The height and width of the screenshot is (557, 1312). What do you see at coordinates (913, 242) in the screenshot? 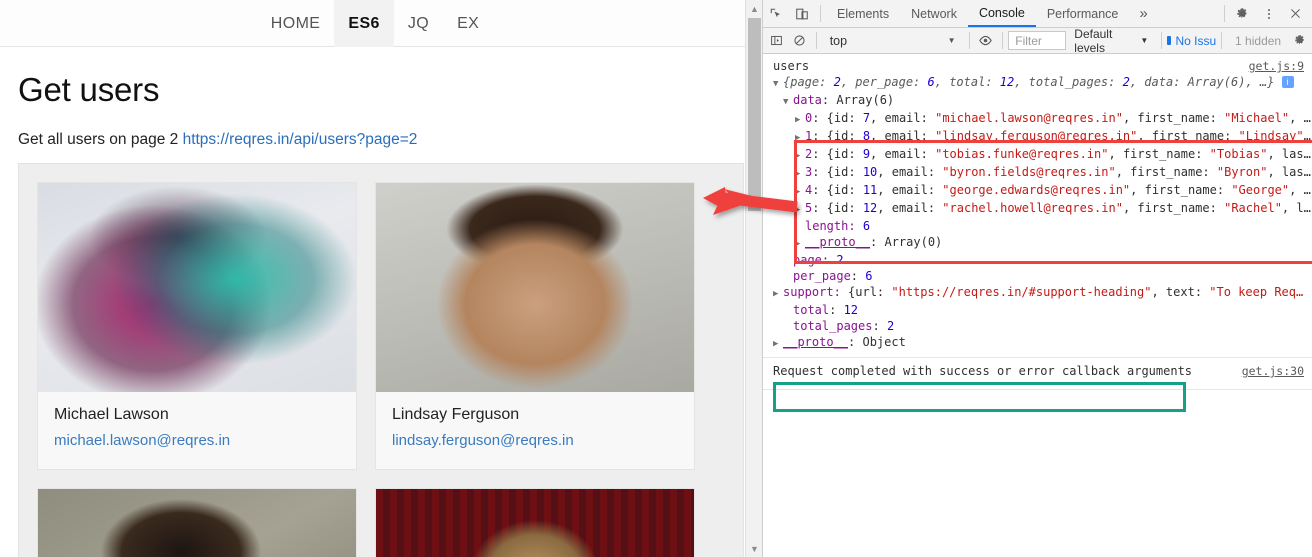
I see `proto-value: Array(0)` at bounding box center [913, 242].